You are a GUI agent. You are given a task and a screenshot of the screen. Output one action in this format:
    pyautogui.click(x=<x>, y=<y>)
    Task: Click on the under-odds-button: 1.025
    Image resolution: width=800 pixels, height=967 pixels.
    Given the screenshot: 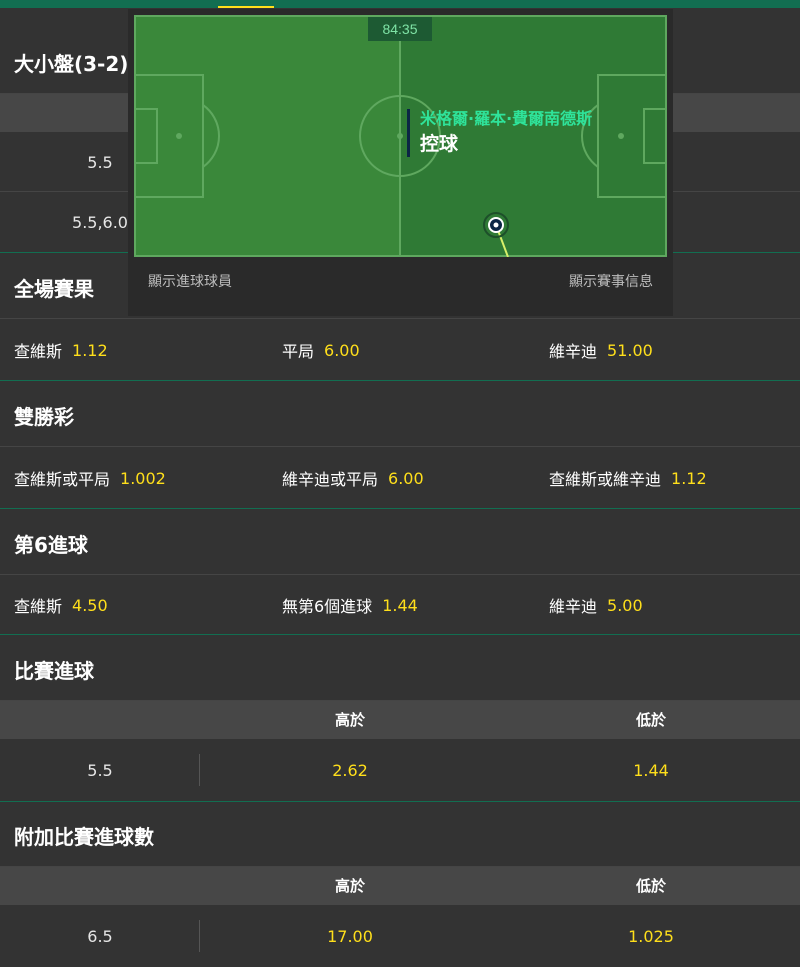 What is the action you would take?
    pyautogui.click(x=651, y=936)
    